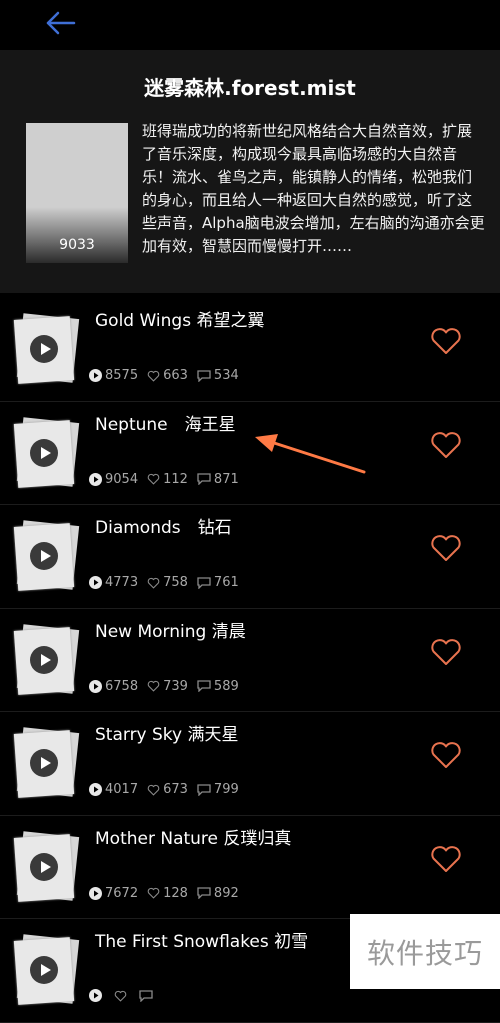 This screenshot has height=1023, width=500. I want to click on track-stats: 4017 673 799, so click(168, 789).